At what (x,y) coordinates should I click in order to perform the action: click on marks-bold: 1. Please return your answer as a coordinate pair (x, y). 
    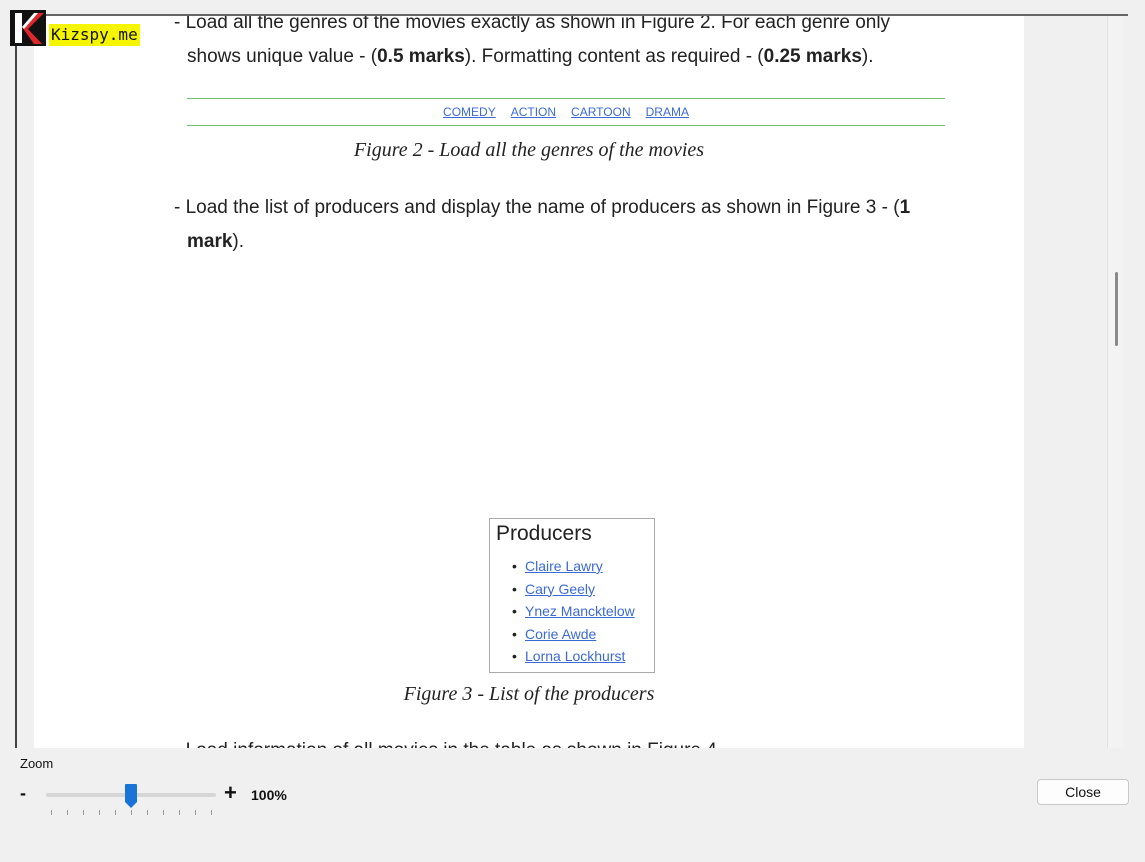
    Looking at the image, I should click on (905, 207).